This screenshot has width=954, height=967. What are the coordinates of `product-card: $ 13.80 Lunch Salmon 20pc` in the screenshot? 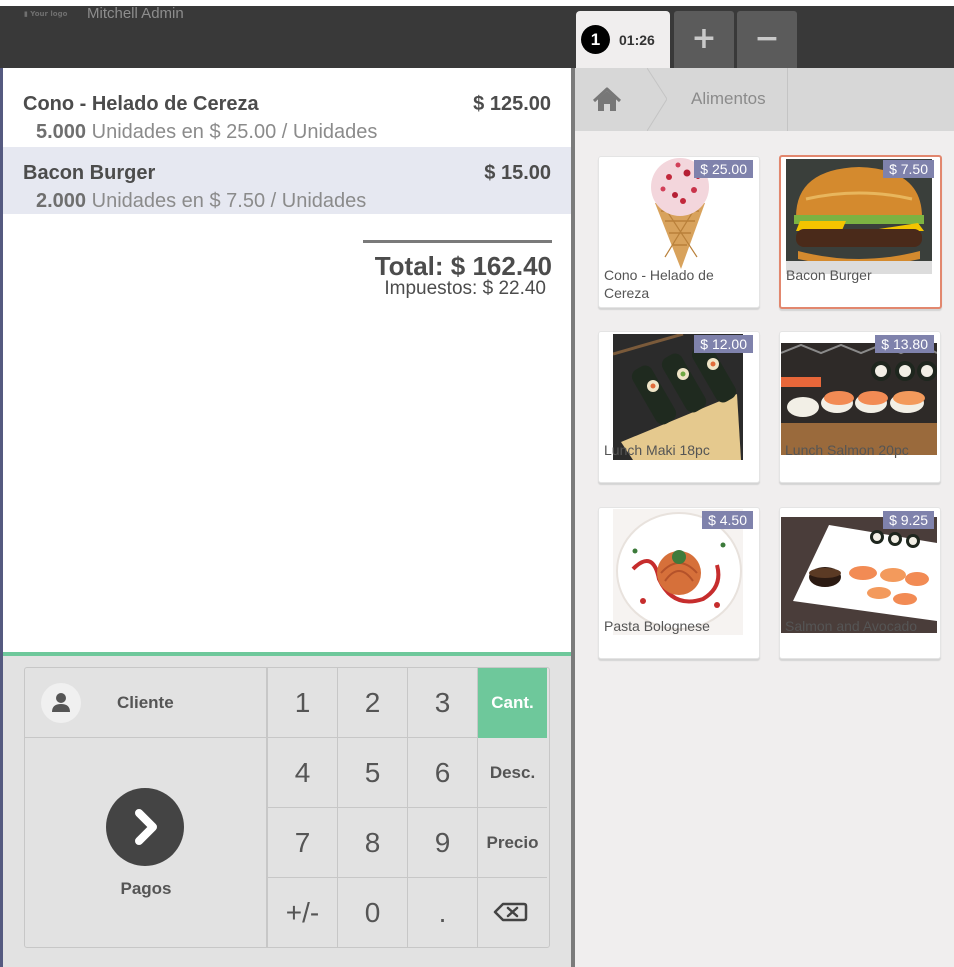 It's located at (860, 407).